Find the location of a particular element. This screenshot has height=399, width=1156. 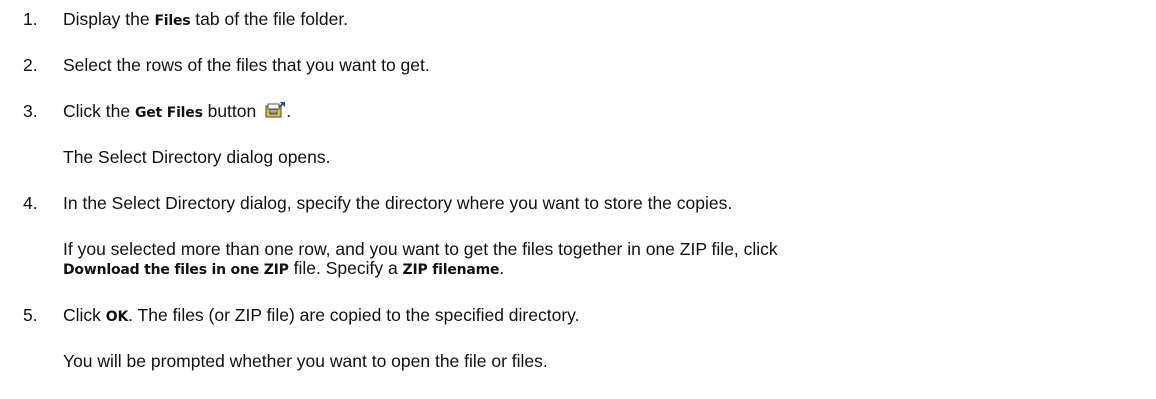

step-4-number: 4. is located at coordinates (30, 203).